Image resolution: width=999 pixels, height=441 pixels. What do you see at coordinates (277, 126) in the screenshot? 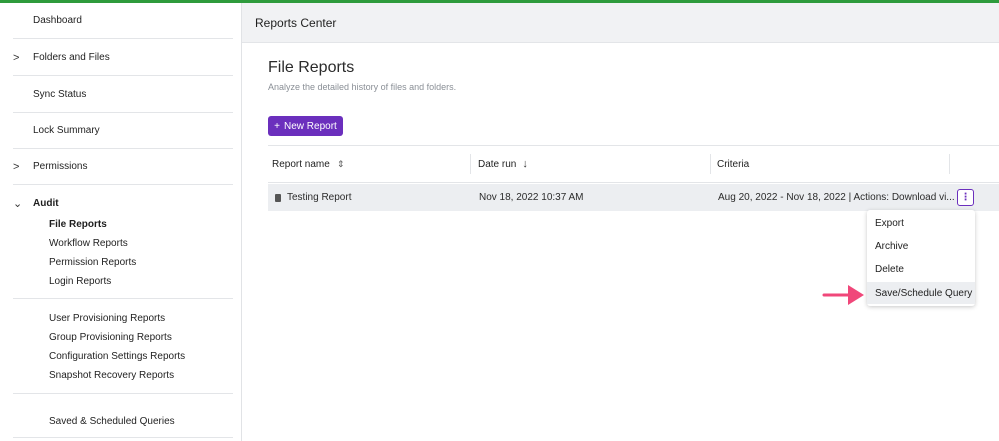
I see `plus-icon: +` at bounding box center [277, 126].